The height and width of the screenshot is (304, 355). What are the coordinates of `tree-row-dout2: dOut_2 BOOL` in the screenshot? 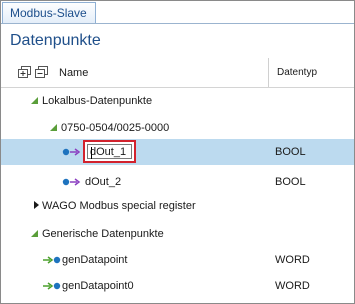 It's located at (177, 182).